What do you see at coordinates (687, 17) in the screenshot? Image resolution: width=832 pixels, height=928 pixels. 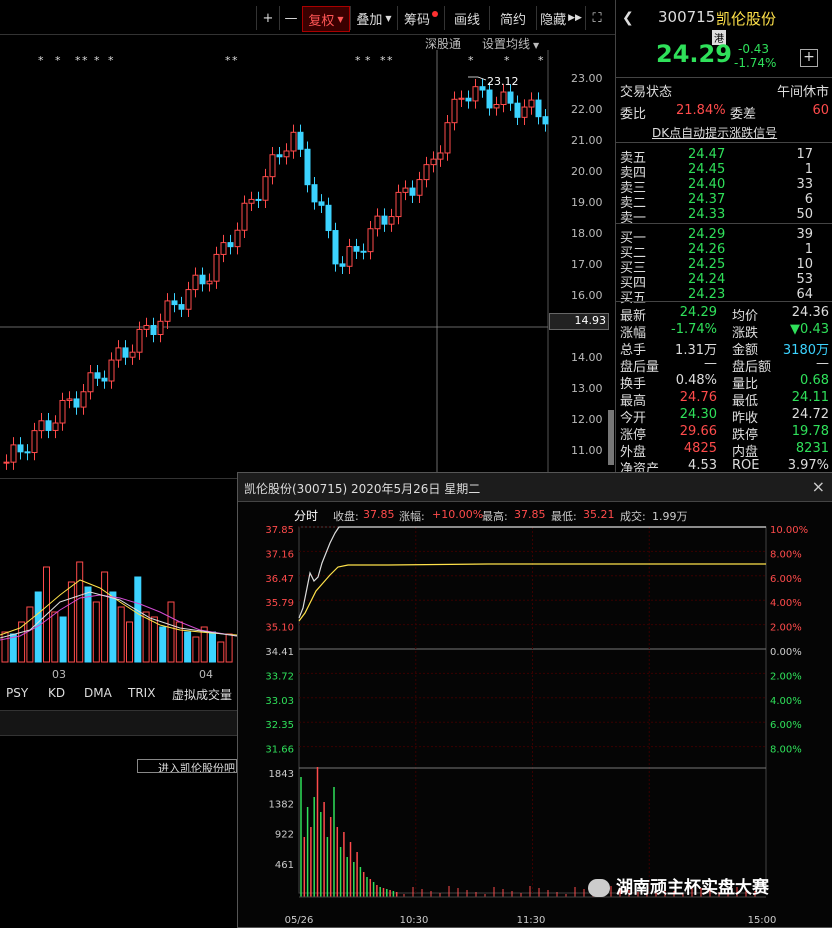 I see `stock-code: 300715` at bounding box center [687, 17].